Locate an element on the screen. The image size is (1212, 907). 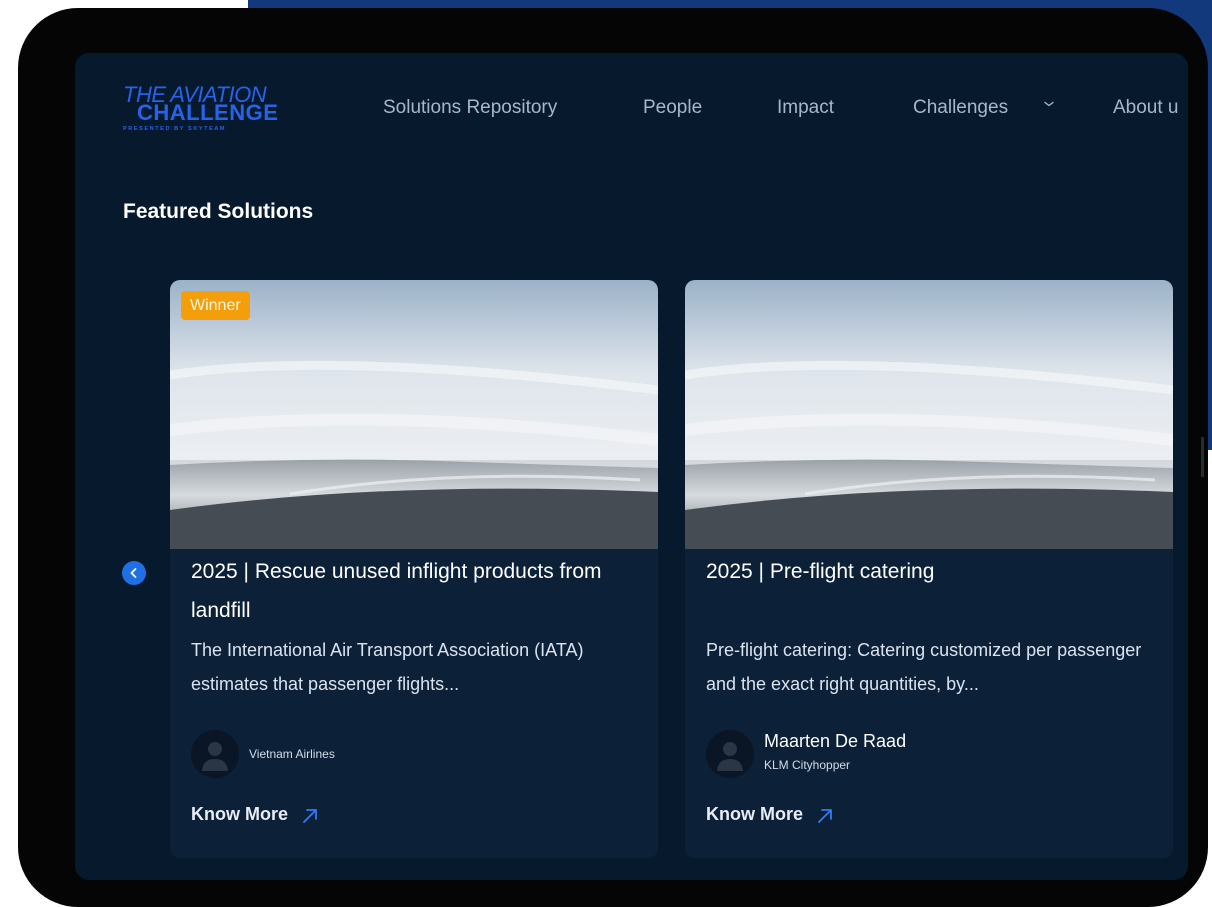
winner-badge: Winner is located at coordinates (215, 305).